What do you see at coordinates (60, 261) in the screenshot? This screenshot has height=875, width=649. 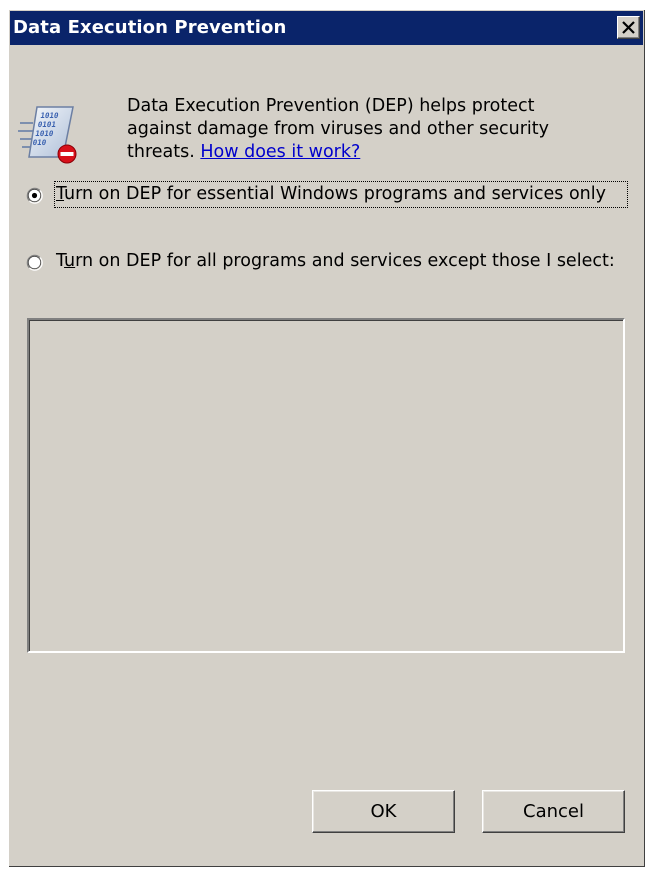 I see `option-2-prefix: T` at bounding box center [60, 261].